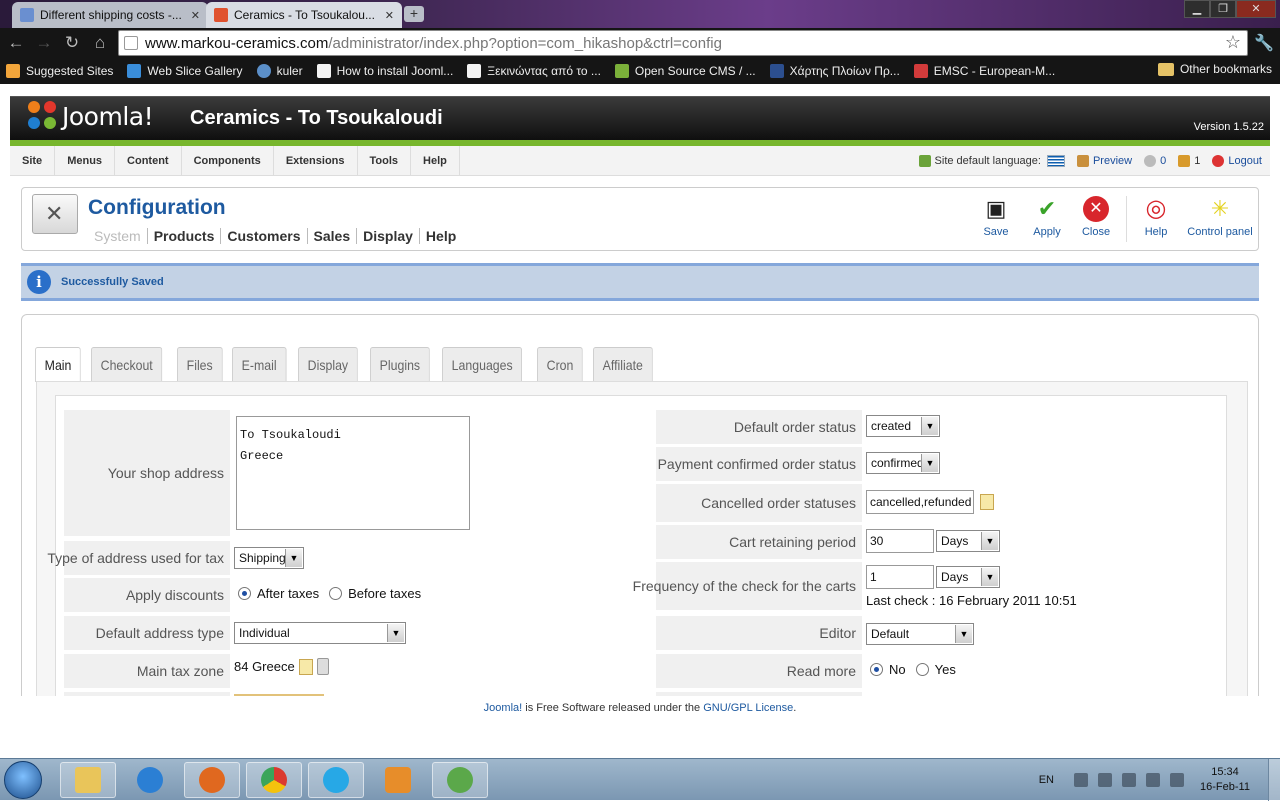 Image resolution: width=1280 pixels, height=801 pixels. I want to click on default-order-status-select: created ▼, so click(903, 426).